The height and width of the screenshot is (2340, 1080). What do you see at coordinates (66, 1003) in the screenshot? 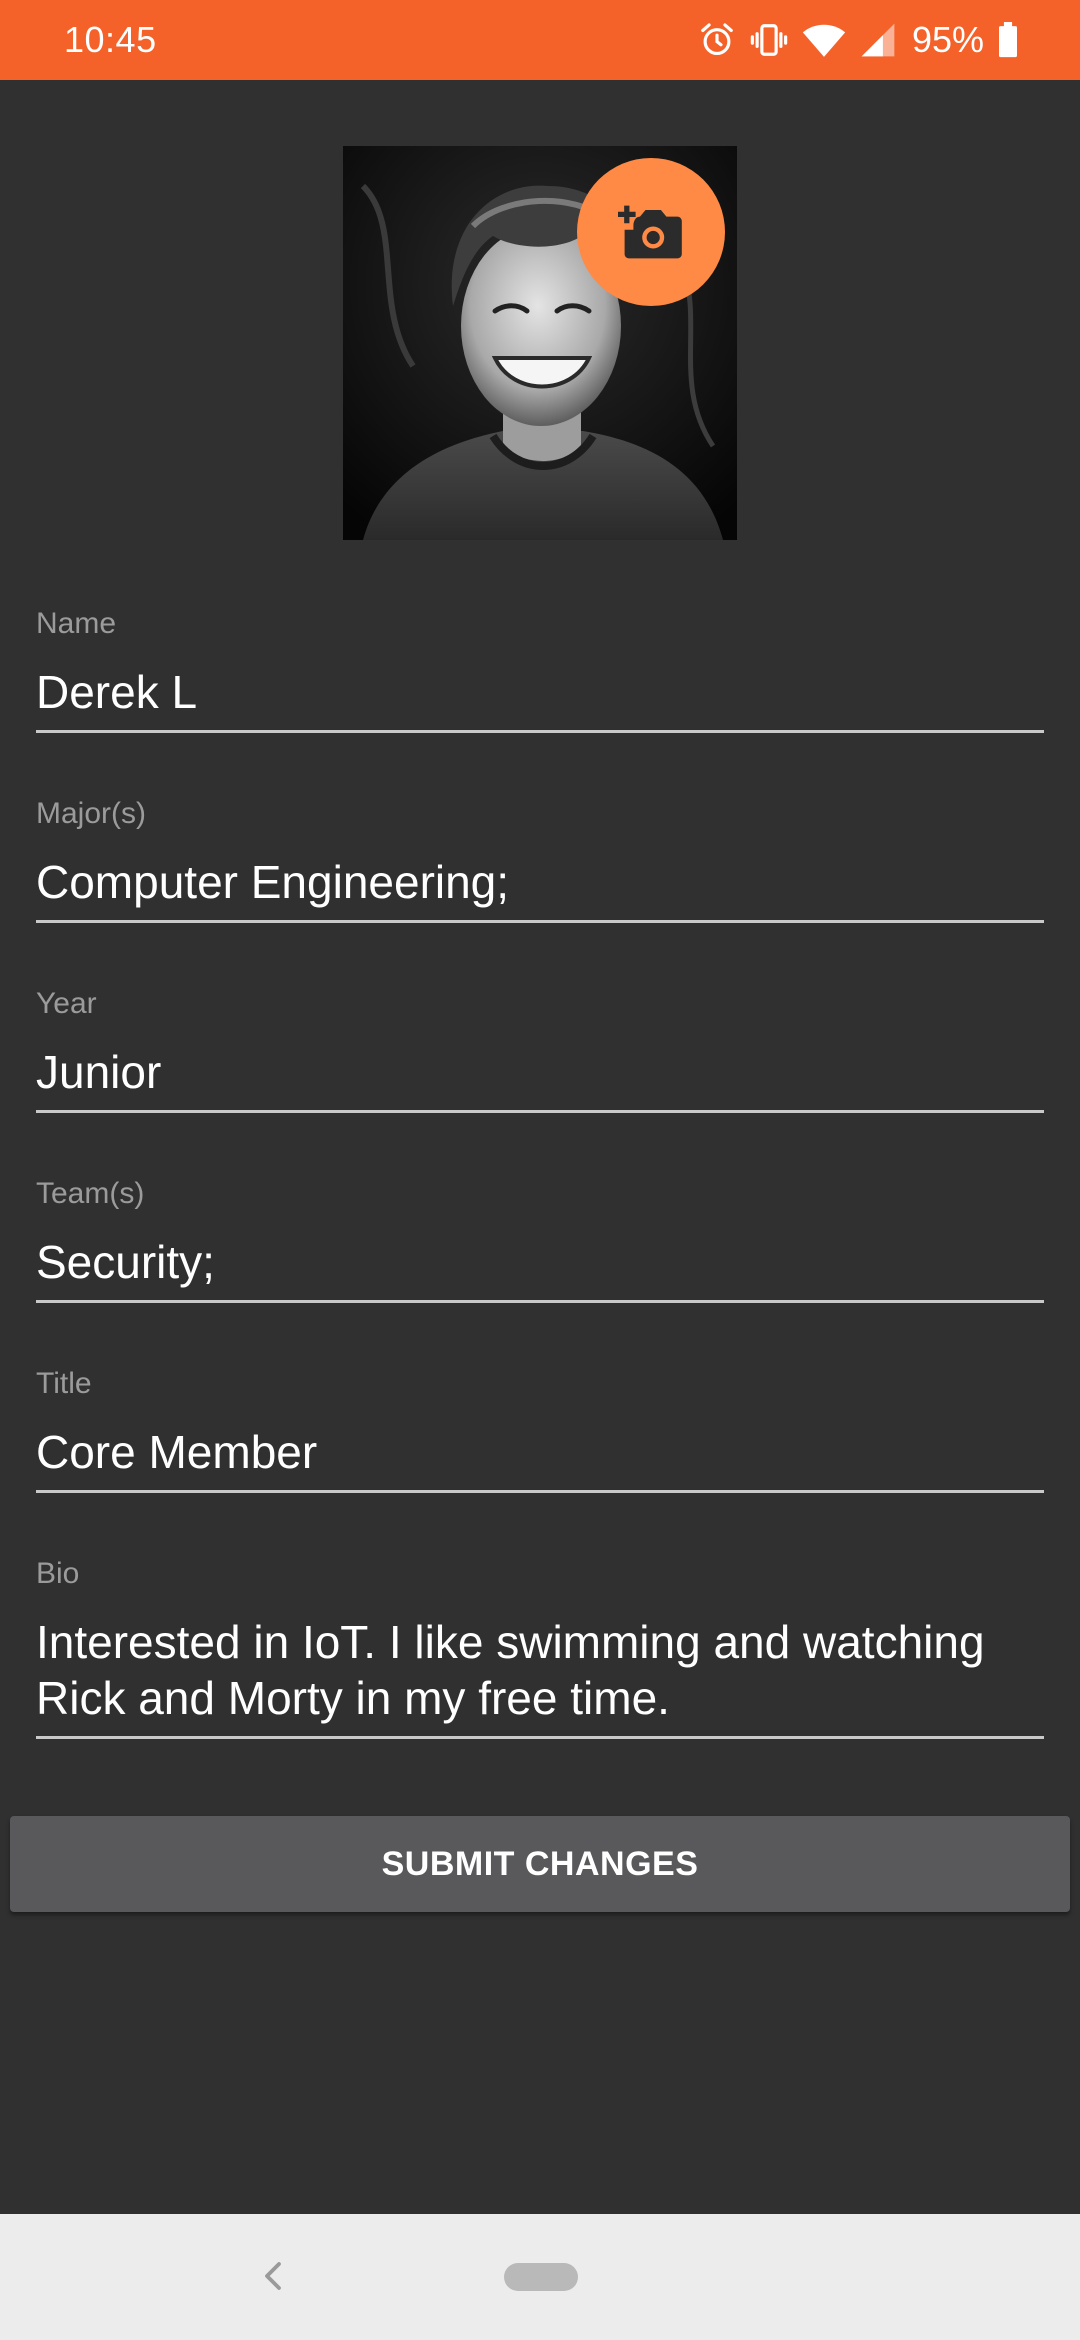
I see `year-label: Year` at bounding box center [66, 1003].